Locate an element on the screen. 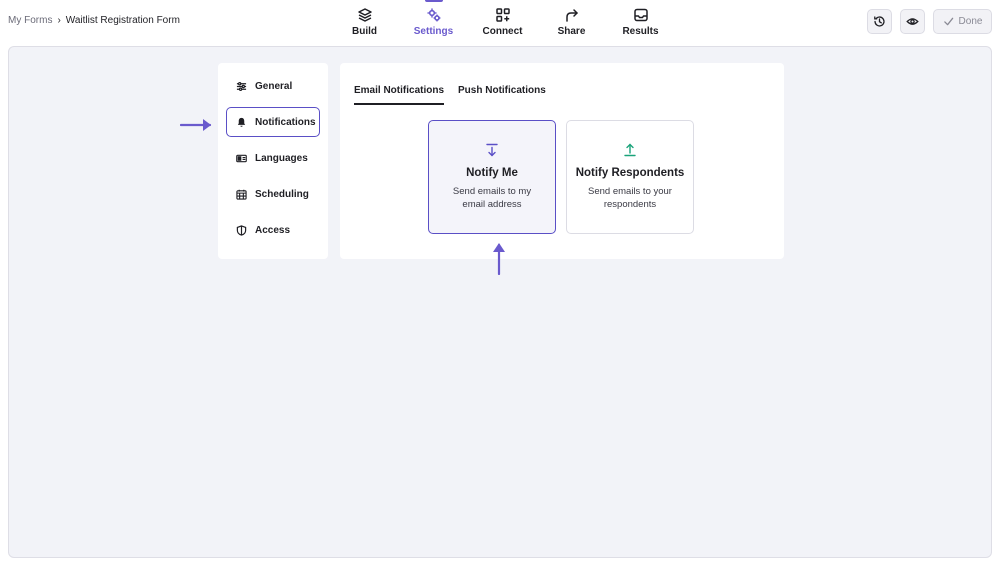 This screenshot has height=565, width=1000. gears-icon is located at coordinates (433, 15).